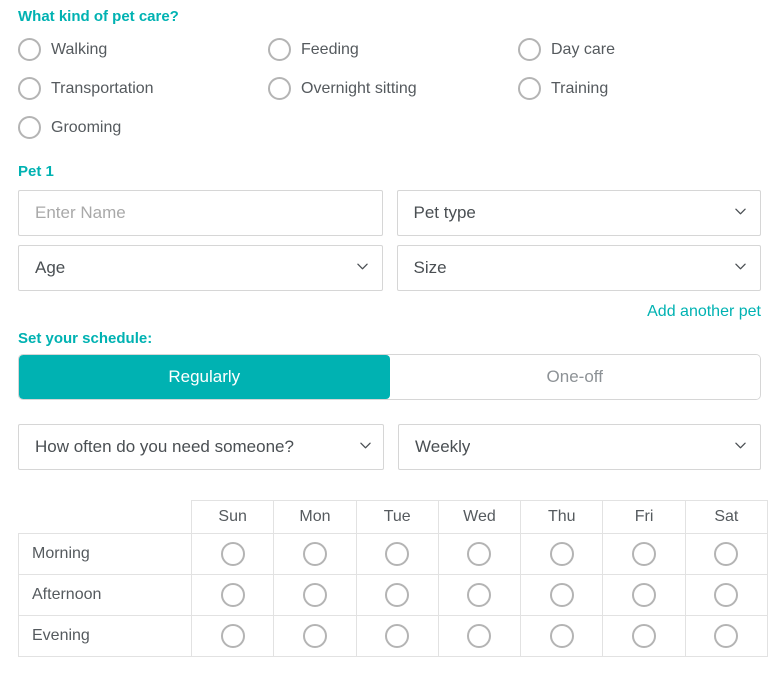 This screenshot has height=697, width=779. What do you see at coordinates (102, 88) in the screenshot?
I see `care-option-label: Transportation` at bounding box center [102, 88].